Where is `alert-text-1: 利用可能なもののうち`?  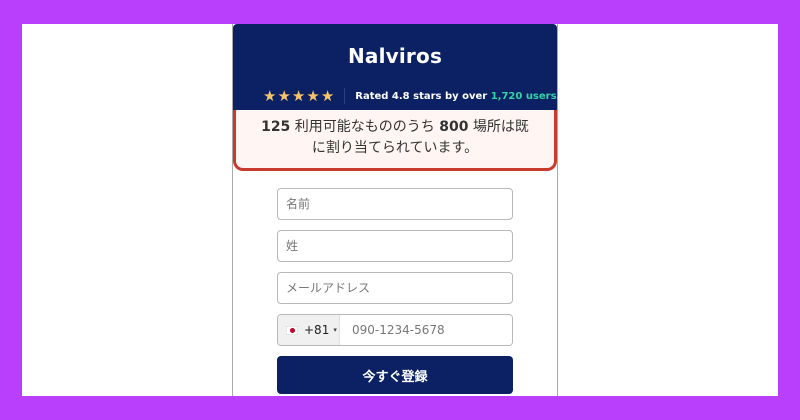
alert-text-1: 利用可能なもののうち is located at coordinates (365, 127).